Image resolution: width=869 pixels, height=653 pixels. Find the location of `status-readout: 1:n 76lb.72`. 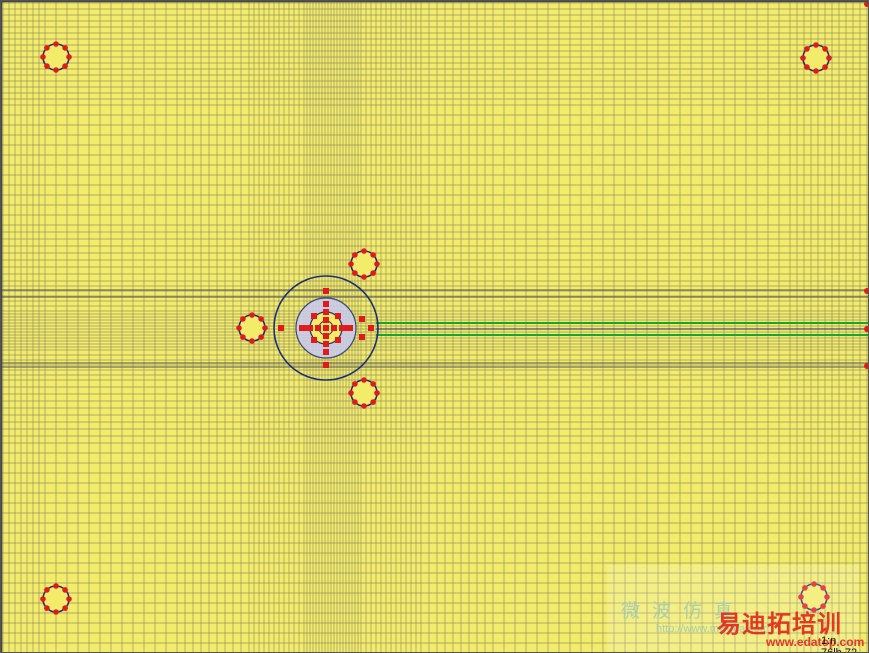

status-readout: 1:n 76lb.72 is located at coordinates (839, 644).